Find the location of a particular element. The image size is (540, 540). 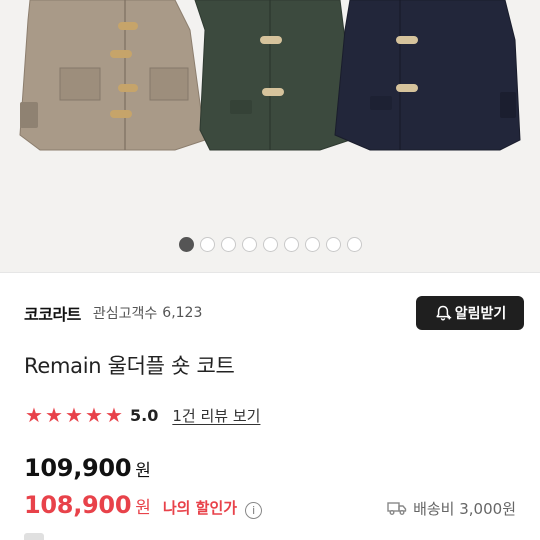

product-title: Remain 울더플 숏 코트 is located at coordinates (129, 366).